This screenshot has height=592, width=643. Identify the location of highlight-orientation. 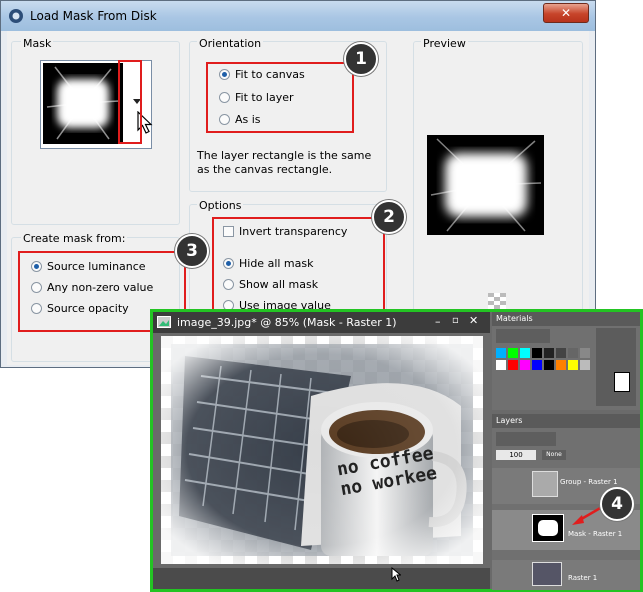
(280, 97).